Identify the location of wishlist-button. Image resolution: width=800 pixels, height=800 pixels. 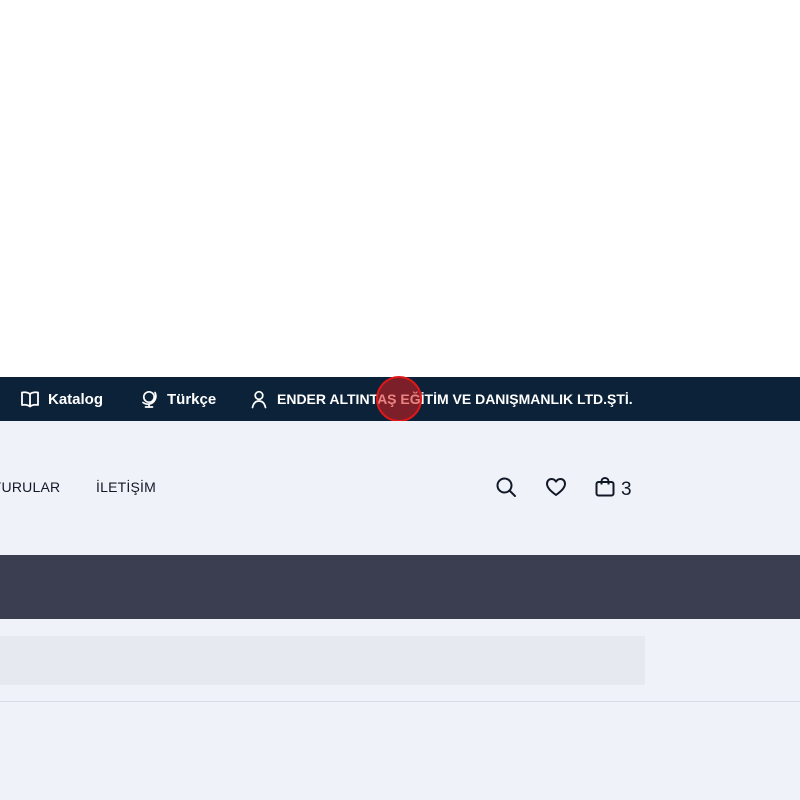
(556, 489).